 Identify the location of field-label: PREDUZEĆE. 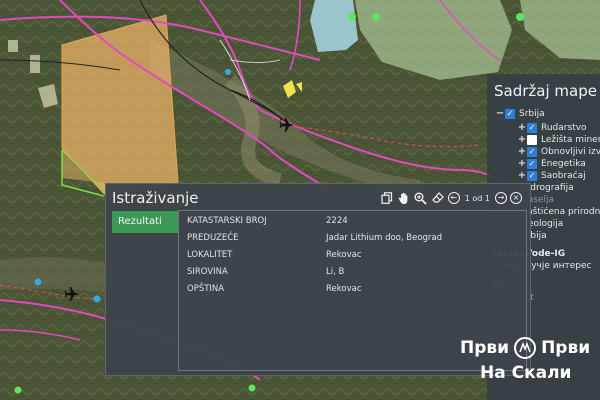
(213, 238).